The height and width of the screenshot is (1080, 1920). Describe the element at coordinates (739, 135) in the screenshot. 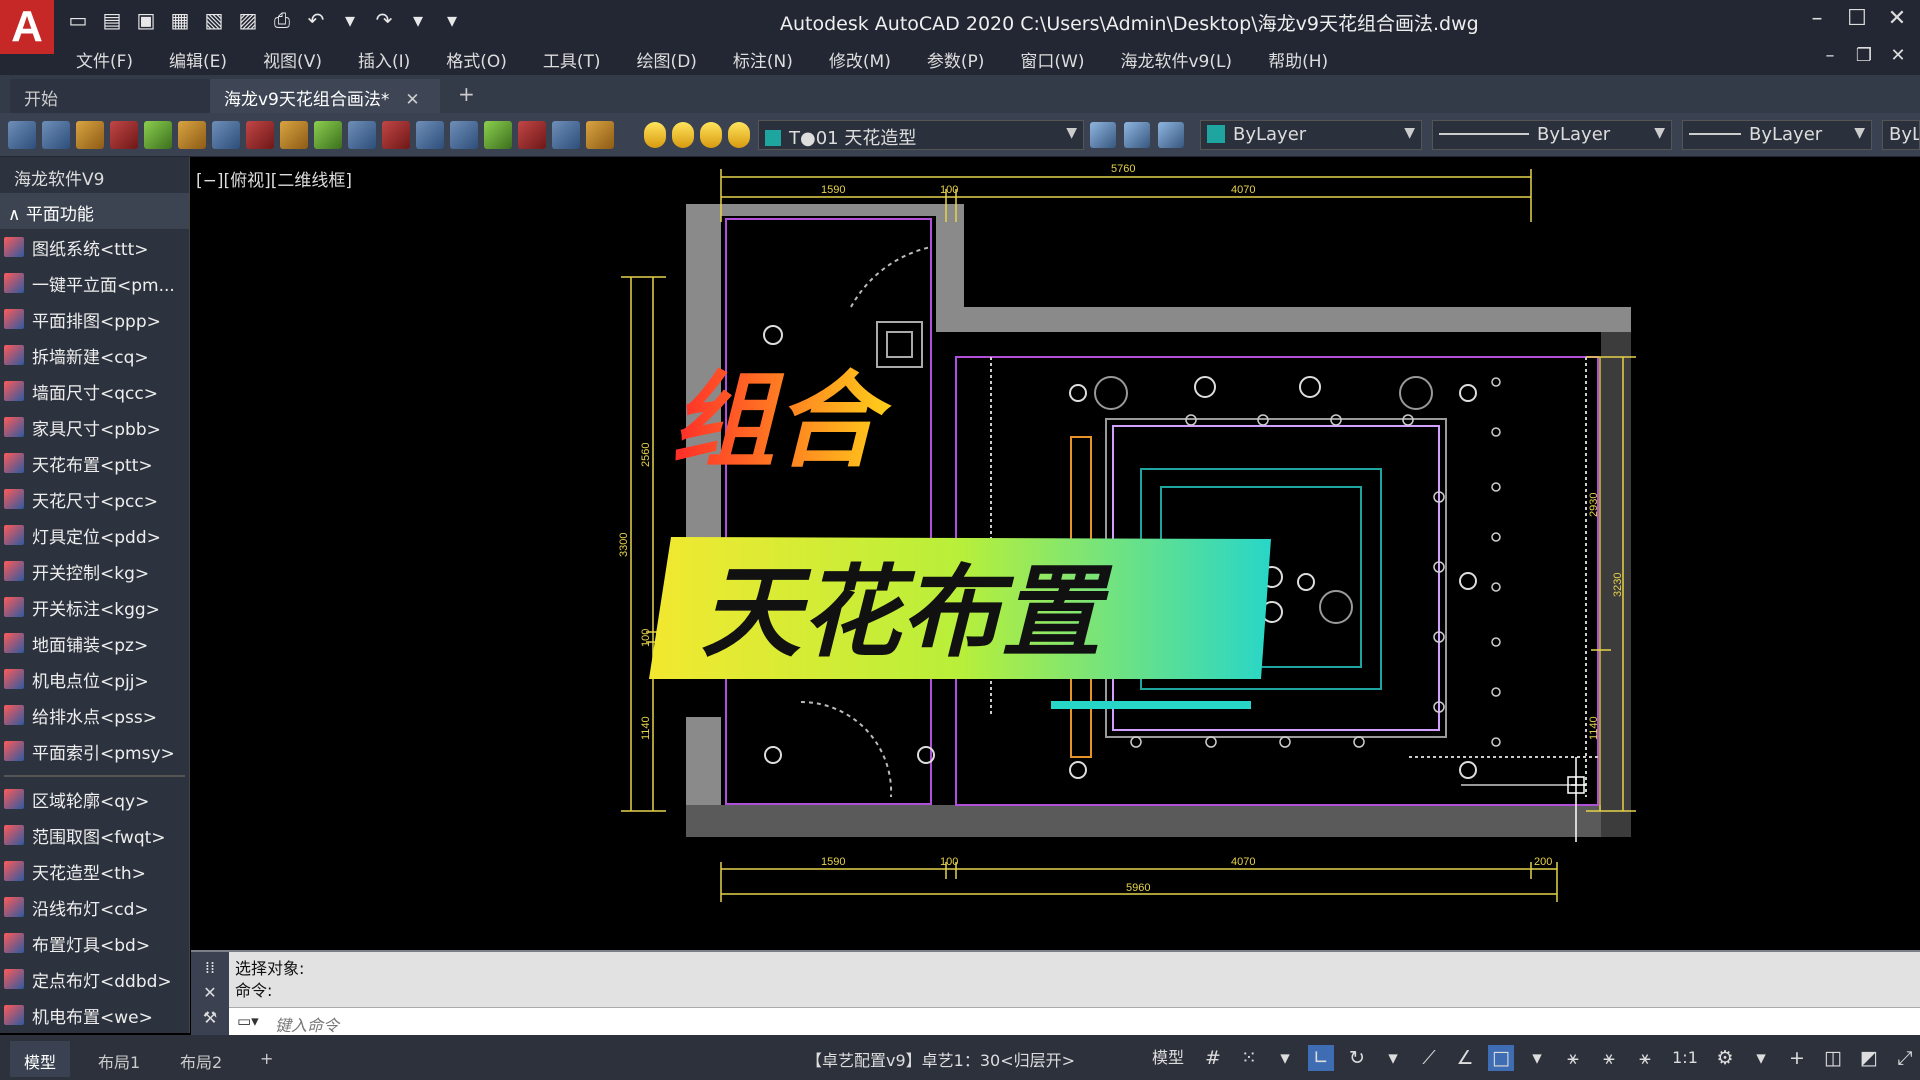

I see `layer-lock-icon` at that location.